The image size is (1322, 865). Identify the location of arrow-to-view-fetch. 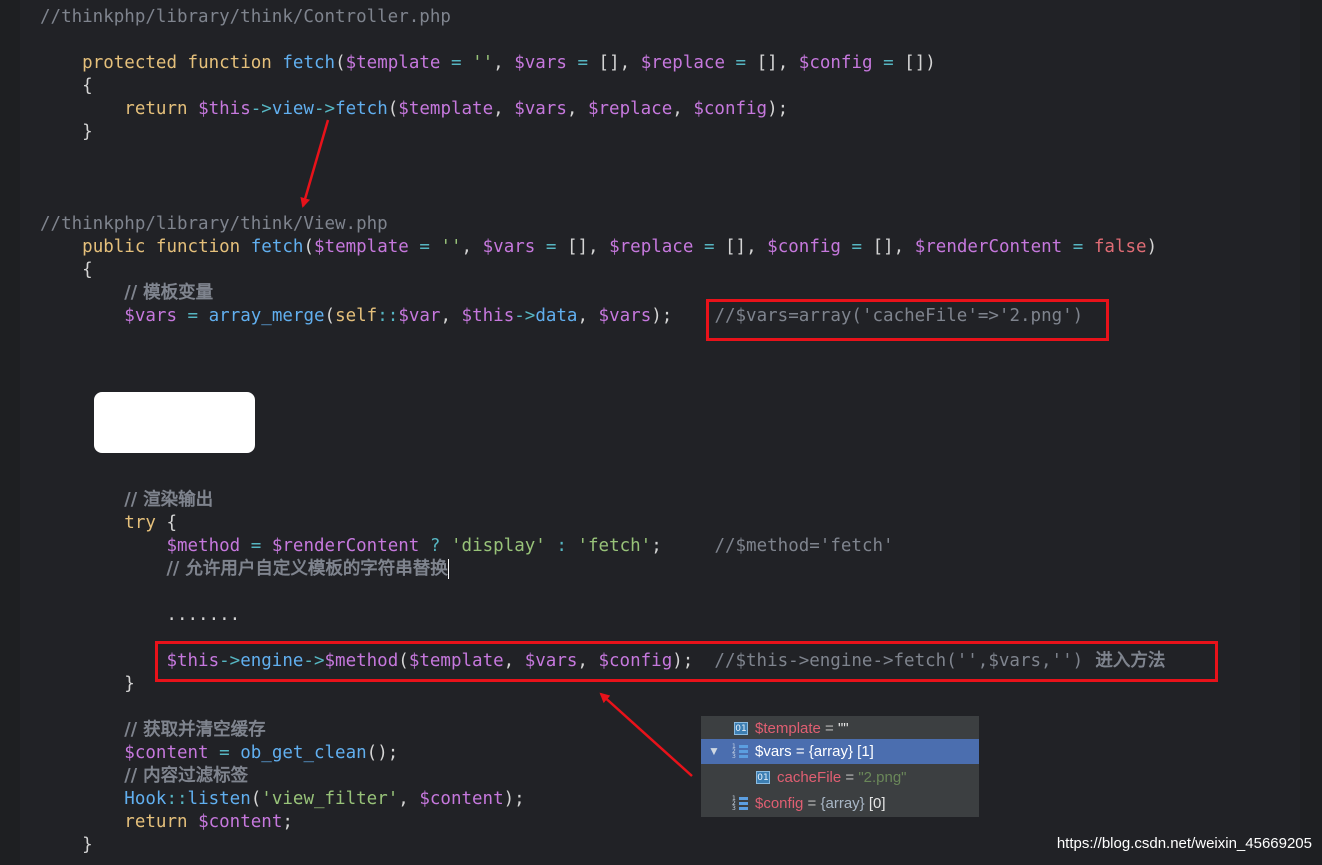
(315, 163).